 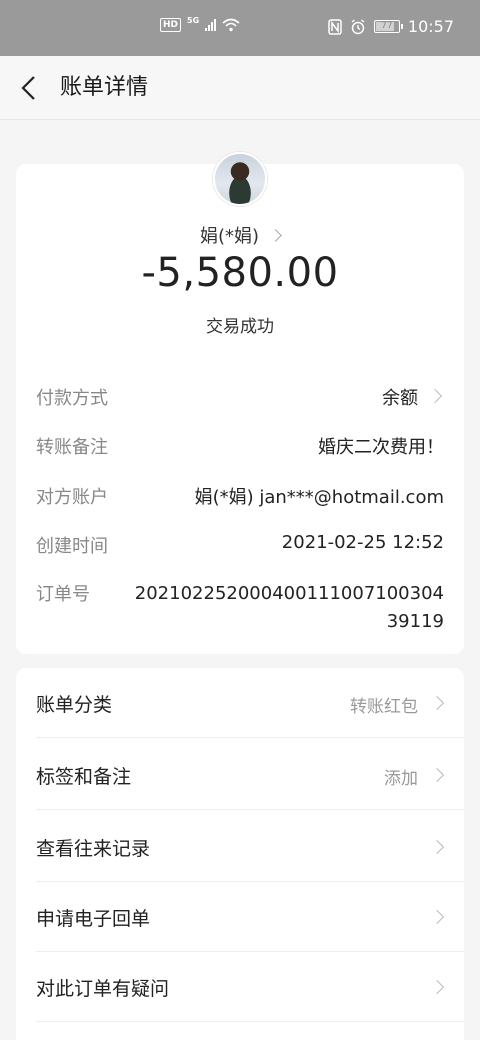 I want to click on menu-item-label: 账单分类, so click(x=74, y=705).